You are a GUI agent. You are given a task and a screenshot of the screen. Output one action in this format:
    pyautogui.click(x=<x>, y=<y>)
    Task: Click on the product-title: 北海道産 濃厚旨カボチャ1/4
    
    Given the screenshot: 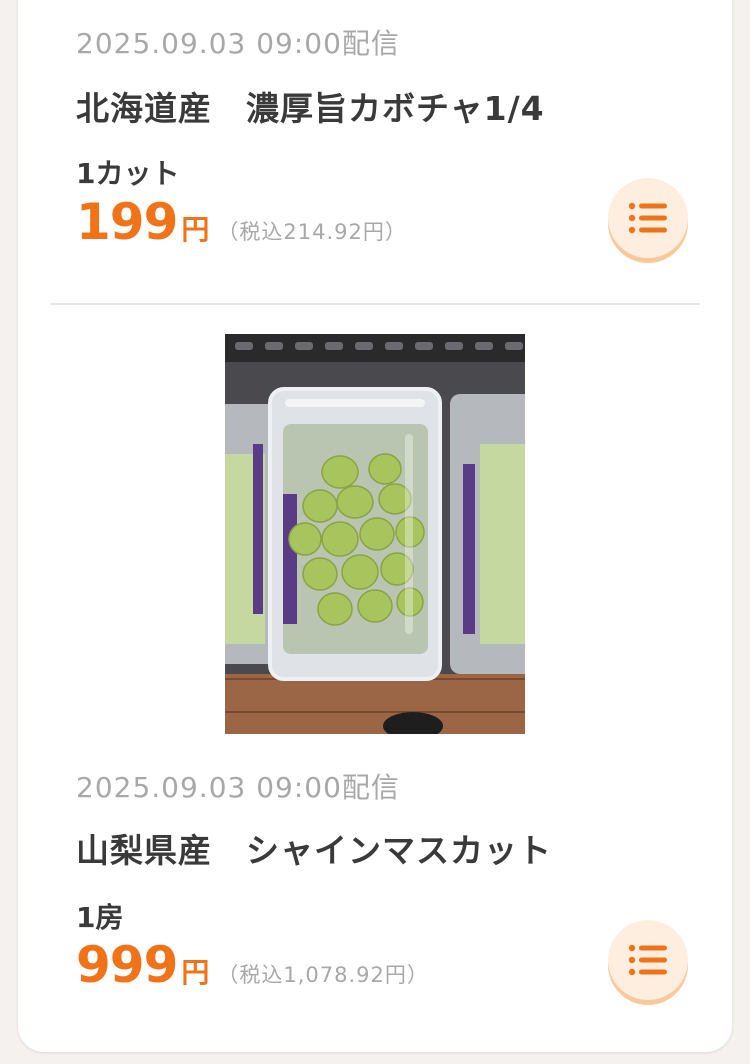 What is the action you would take?
    pyautogui.click(x=310, y=108)
    